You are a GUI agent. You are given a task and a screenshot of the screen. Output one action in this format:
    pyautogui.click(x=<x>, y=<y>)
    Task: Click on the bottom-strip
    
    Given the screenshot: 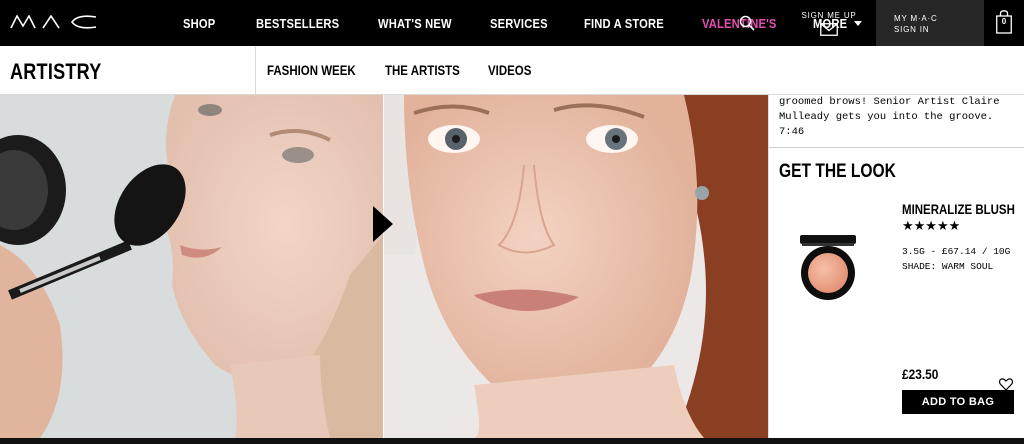 What is the action you would take?
    pyautogui.click(x=512, y=441)
    